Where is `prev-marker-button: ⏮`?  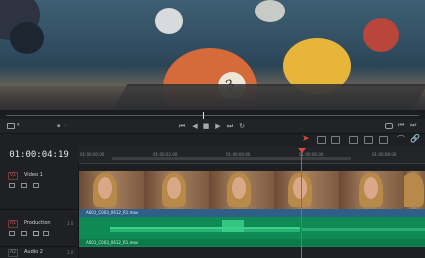
prev-marker-button: ⏮ is located at coordinates (182, 126).